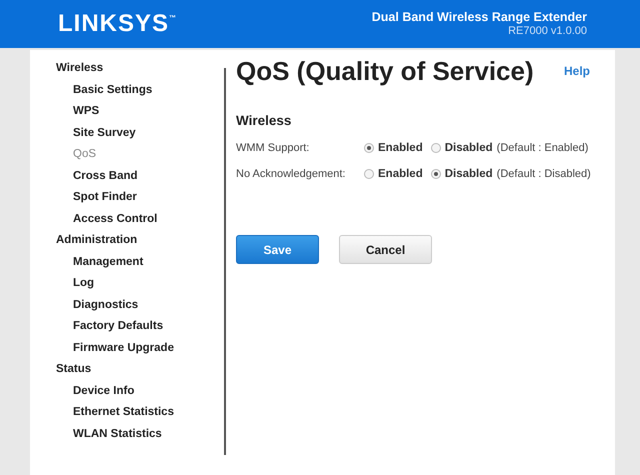 The height and width of the screenshot is (475, 640). Describe the element at coordinates (97, 240) in the screenshot. I see `sidebar-section-heading: Administration` at that location.